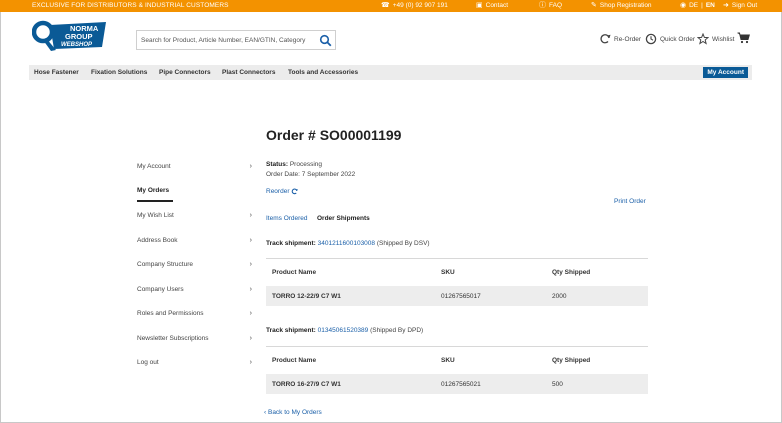 Image resolution: width=782 pixels, height=423 pixels. Describe the element at coordinates (194, 169) in the screenshot. I see `sidebar-item-my-account: My Account ›` at that location.